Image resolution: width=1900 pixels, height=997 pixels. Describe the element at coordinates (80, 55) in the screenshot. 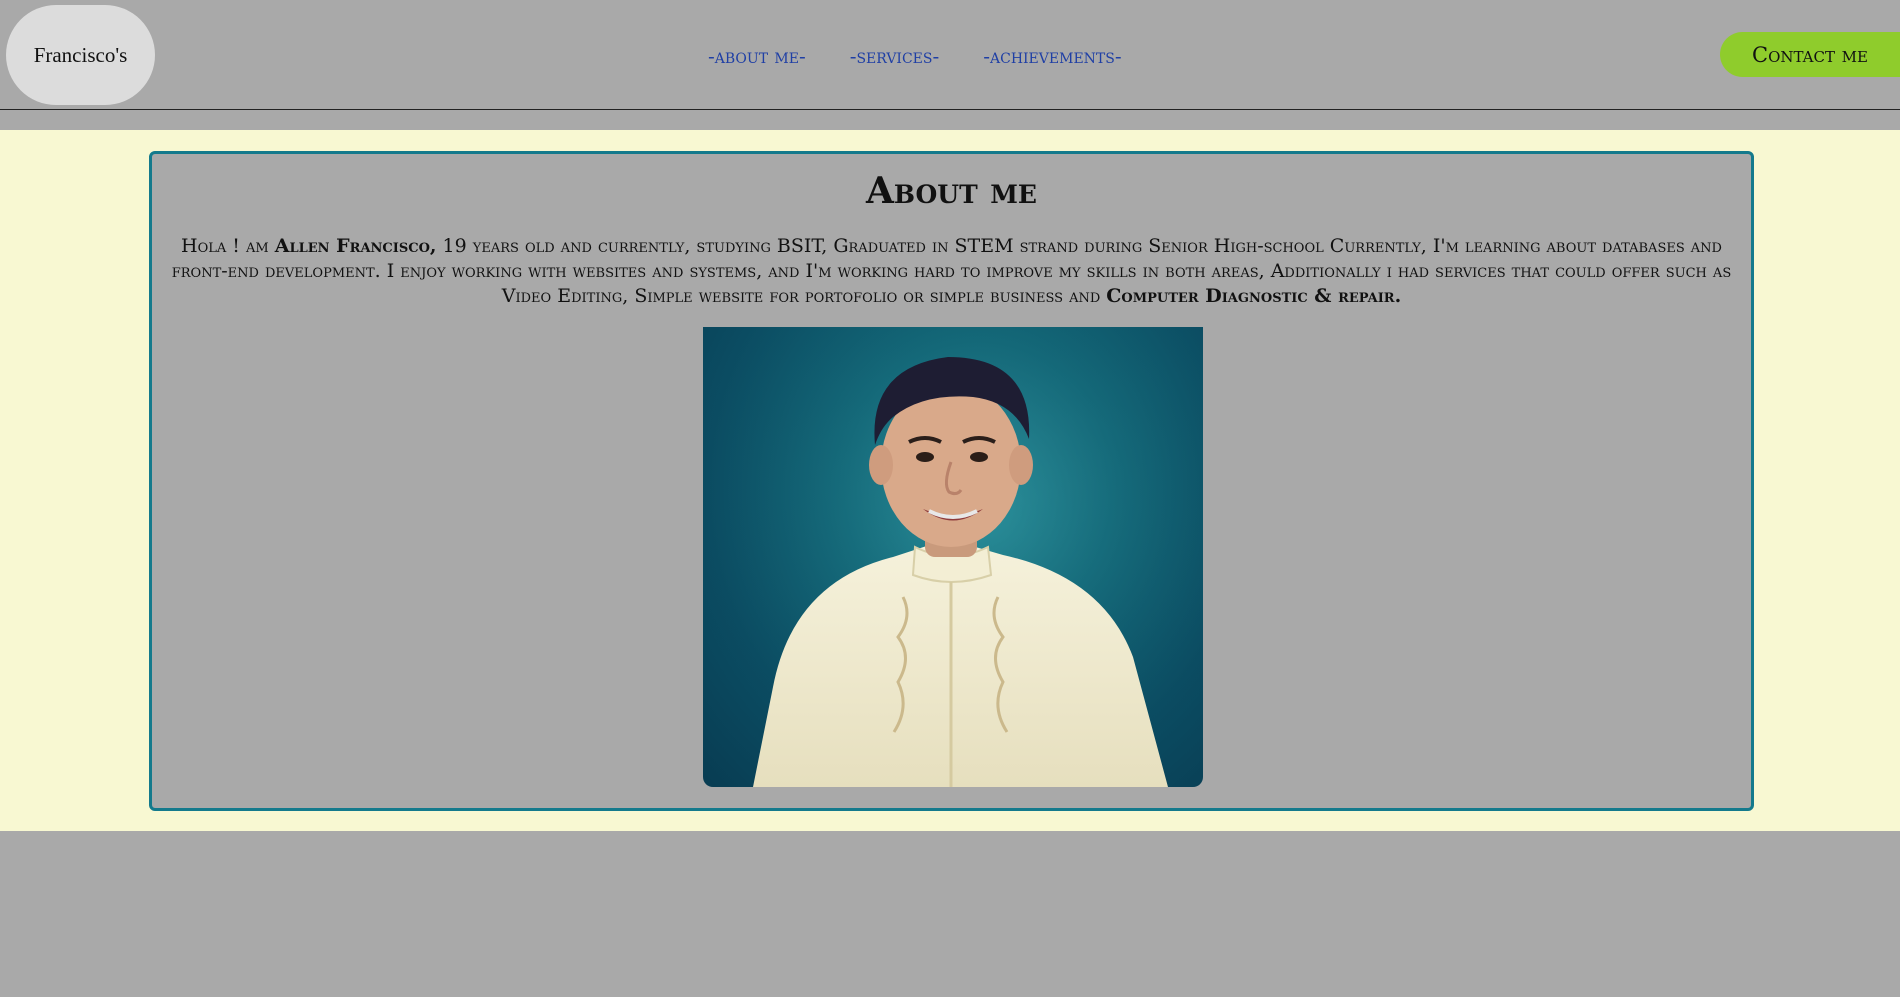

I see `logo: Francisco's` at that location.